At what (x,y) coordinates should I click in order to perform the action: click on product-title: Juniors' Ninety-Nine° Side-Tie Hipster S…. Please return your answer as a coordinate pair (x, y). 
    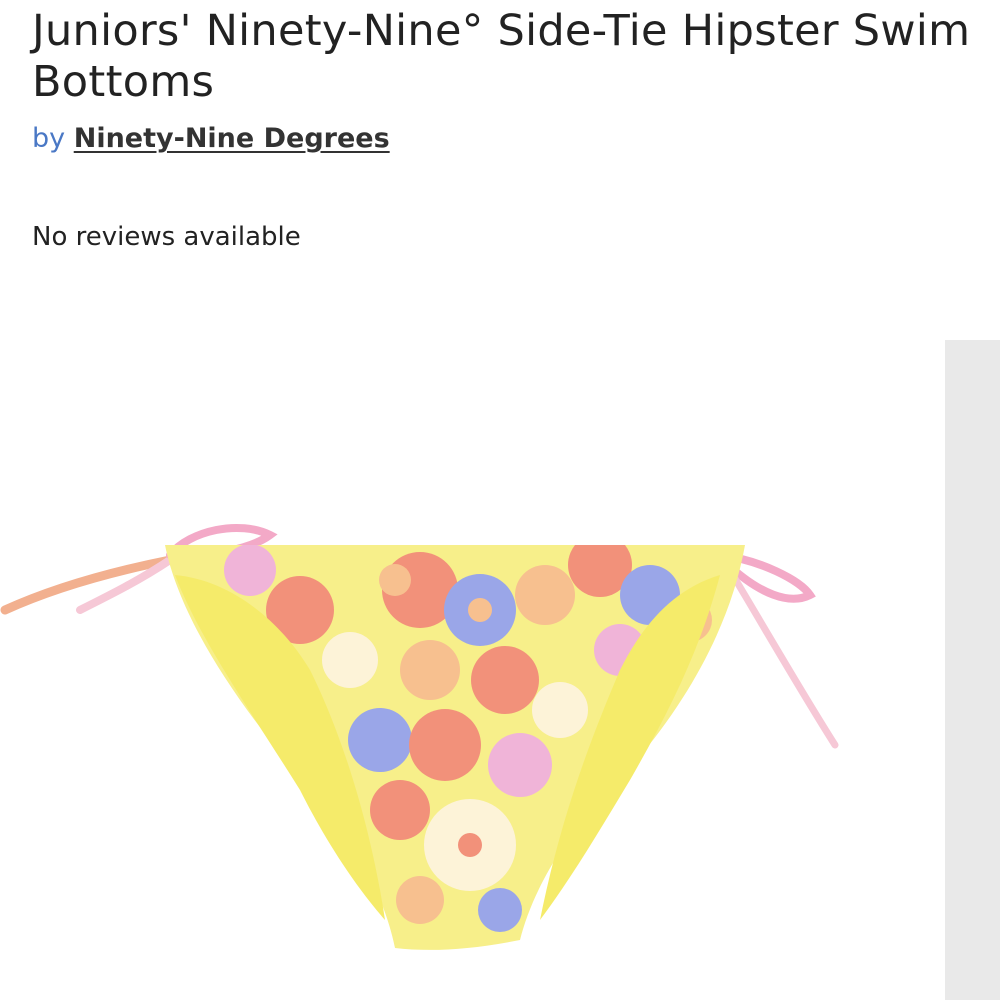
    Looking at the image, I should click on (501, 56).